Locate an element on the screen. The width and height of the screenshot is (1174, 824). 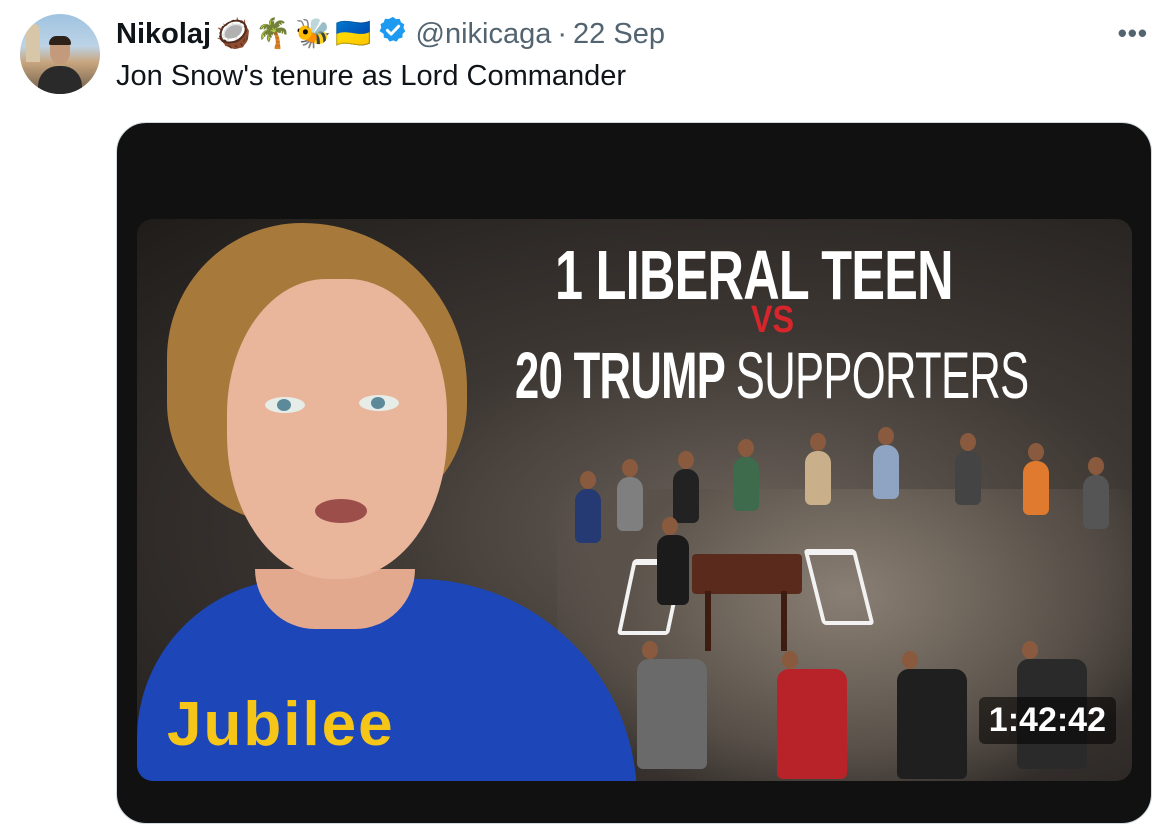
verified-badge-icon is located at coordinates (393, 34).